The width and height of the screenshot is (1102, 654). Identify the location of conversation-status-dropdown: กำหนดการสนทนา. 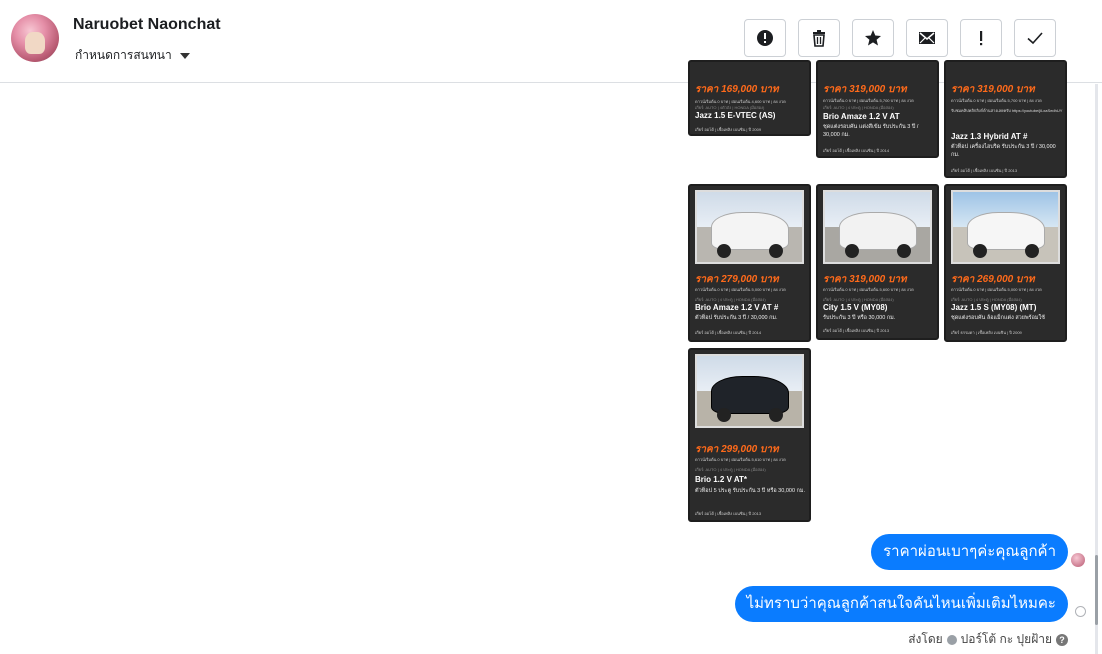
(132, 55).